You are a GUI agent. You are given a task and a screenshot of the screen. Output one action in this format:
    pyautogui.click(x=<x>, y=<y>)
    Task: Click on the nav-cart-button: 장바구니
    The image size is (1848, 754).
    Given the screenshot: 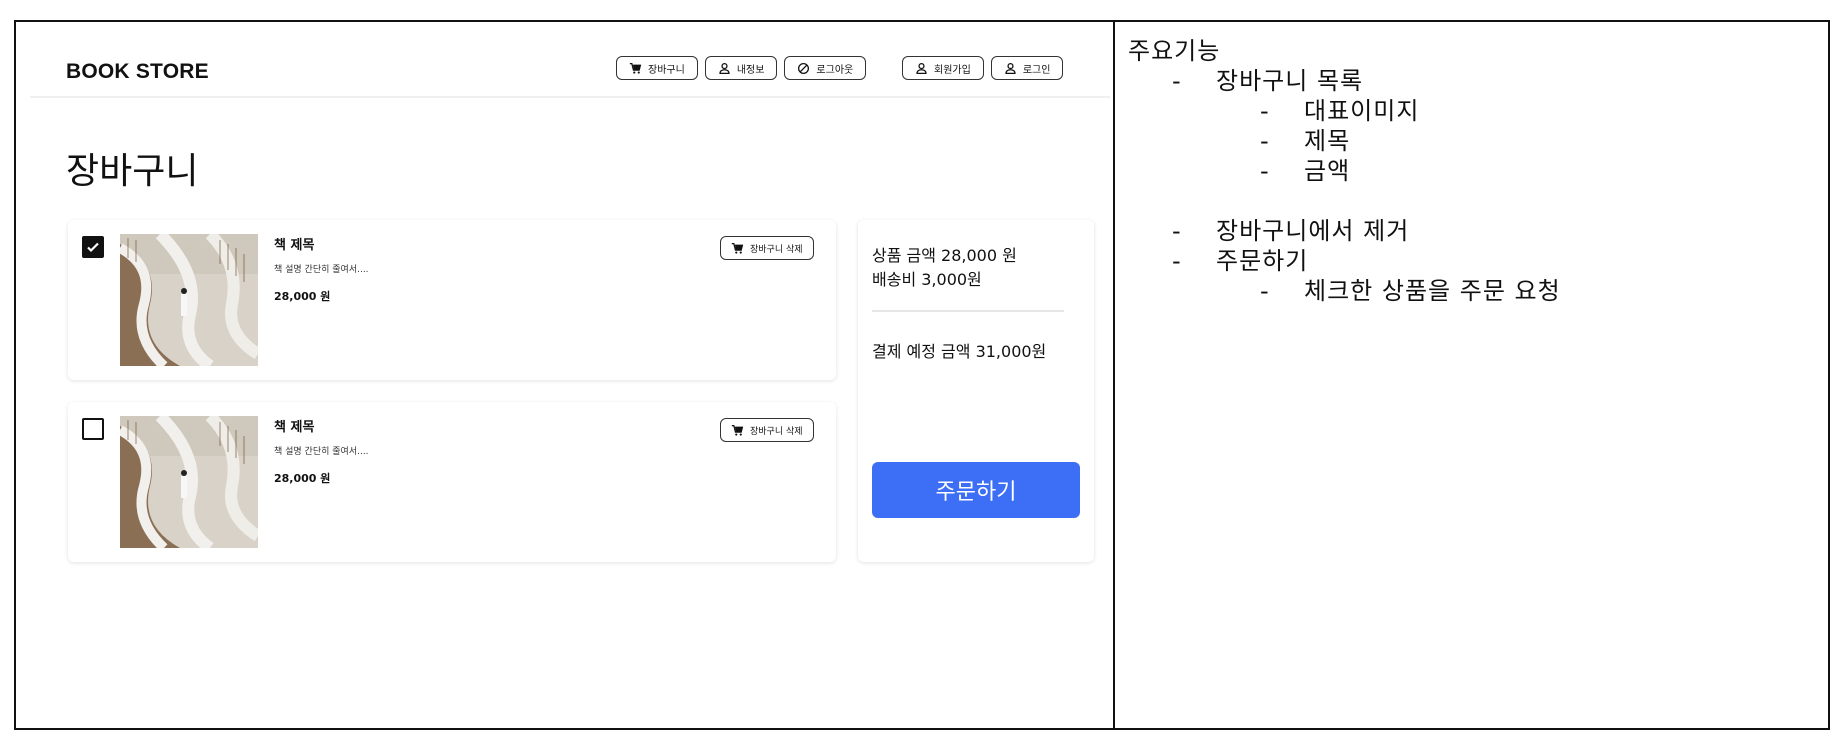 What is the action you would take?
    pyautogui.click(x=657, y=68)
    